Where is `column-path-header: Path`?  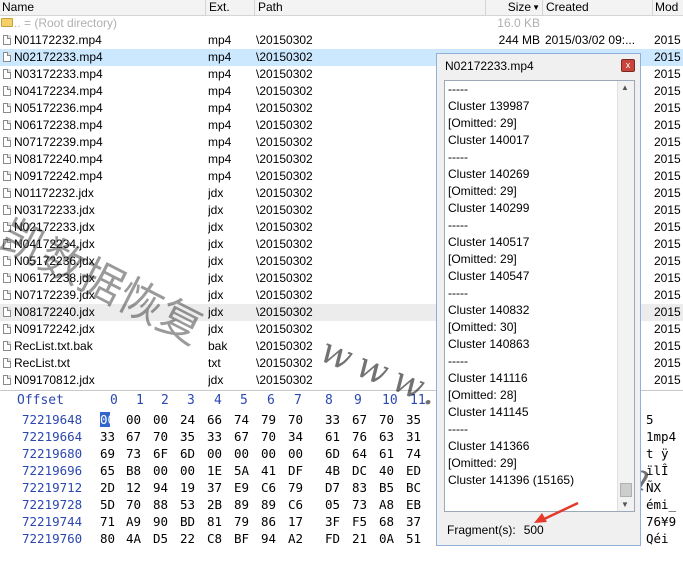 column-path-header: Path is located at coordinates (370, 7).